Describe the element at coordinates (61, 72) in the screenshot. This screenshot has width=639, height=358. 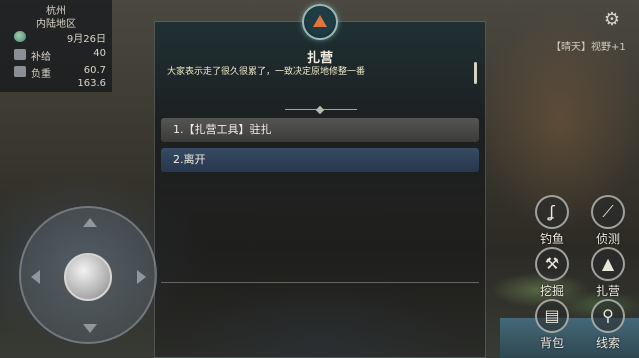
I see `load-row: 负重 60.7` at that location.